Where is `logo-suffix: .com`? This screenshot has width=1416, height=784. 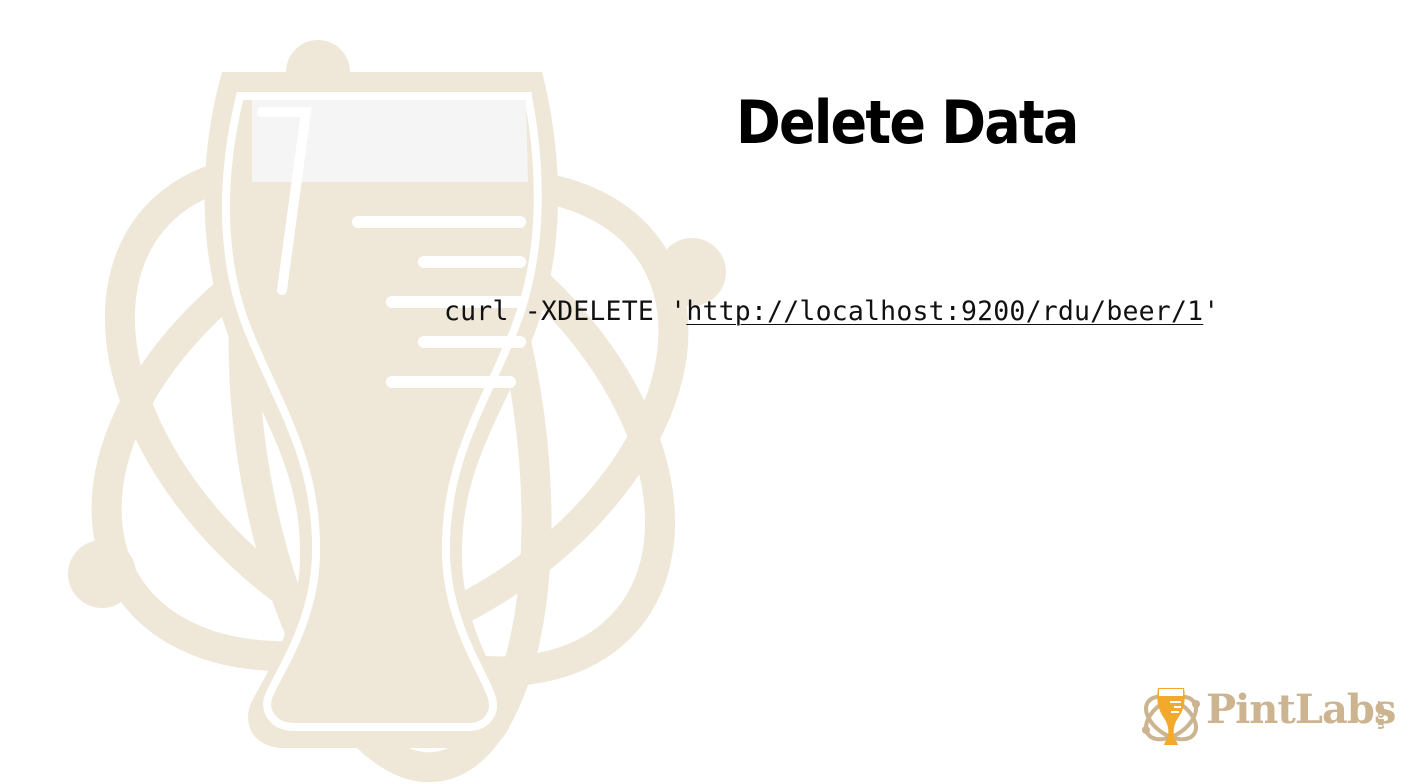 logo-suffix: .com is located at coordinates (1381, 715).